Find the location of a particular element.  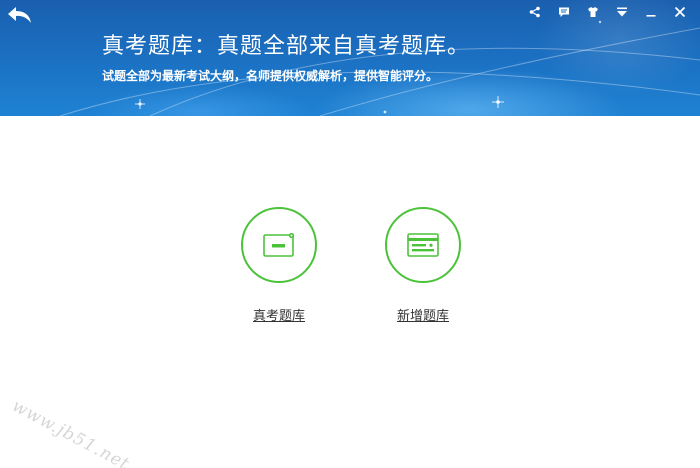

real-exam-bank-entry: 真考题库 is located at coordinates (279, 265).